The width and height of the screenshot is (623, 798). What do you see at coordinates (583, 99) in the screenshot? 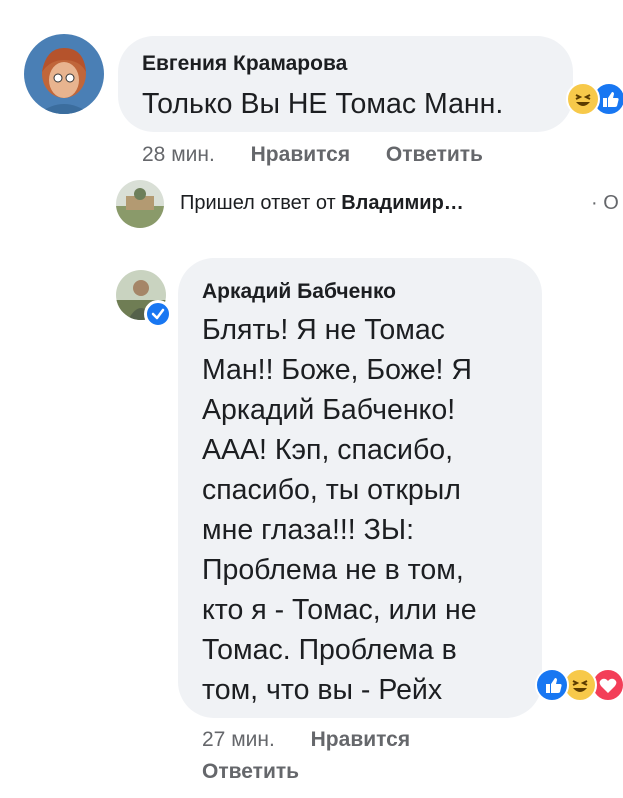
I see `haha-reaction-icon` at bounding box center [583, 99].